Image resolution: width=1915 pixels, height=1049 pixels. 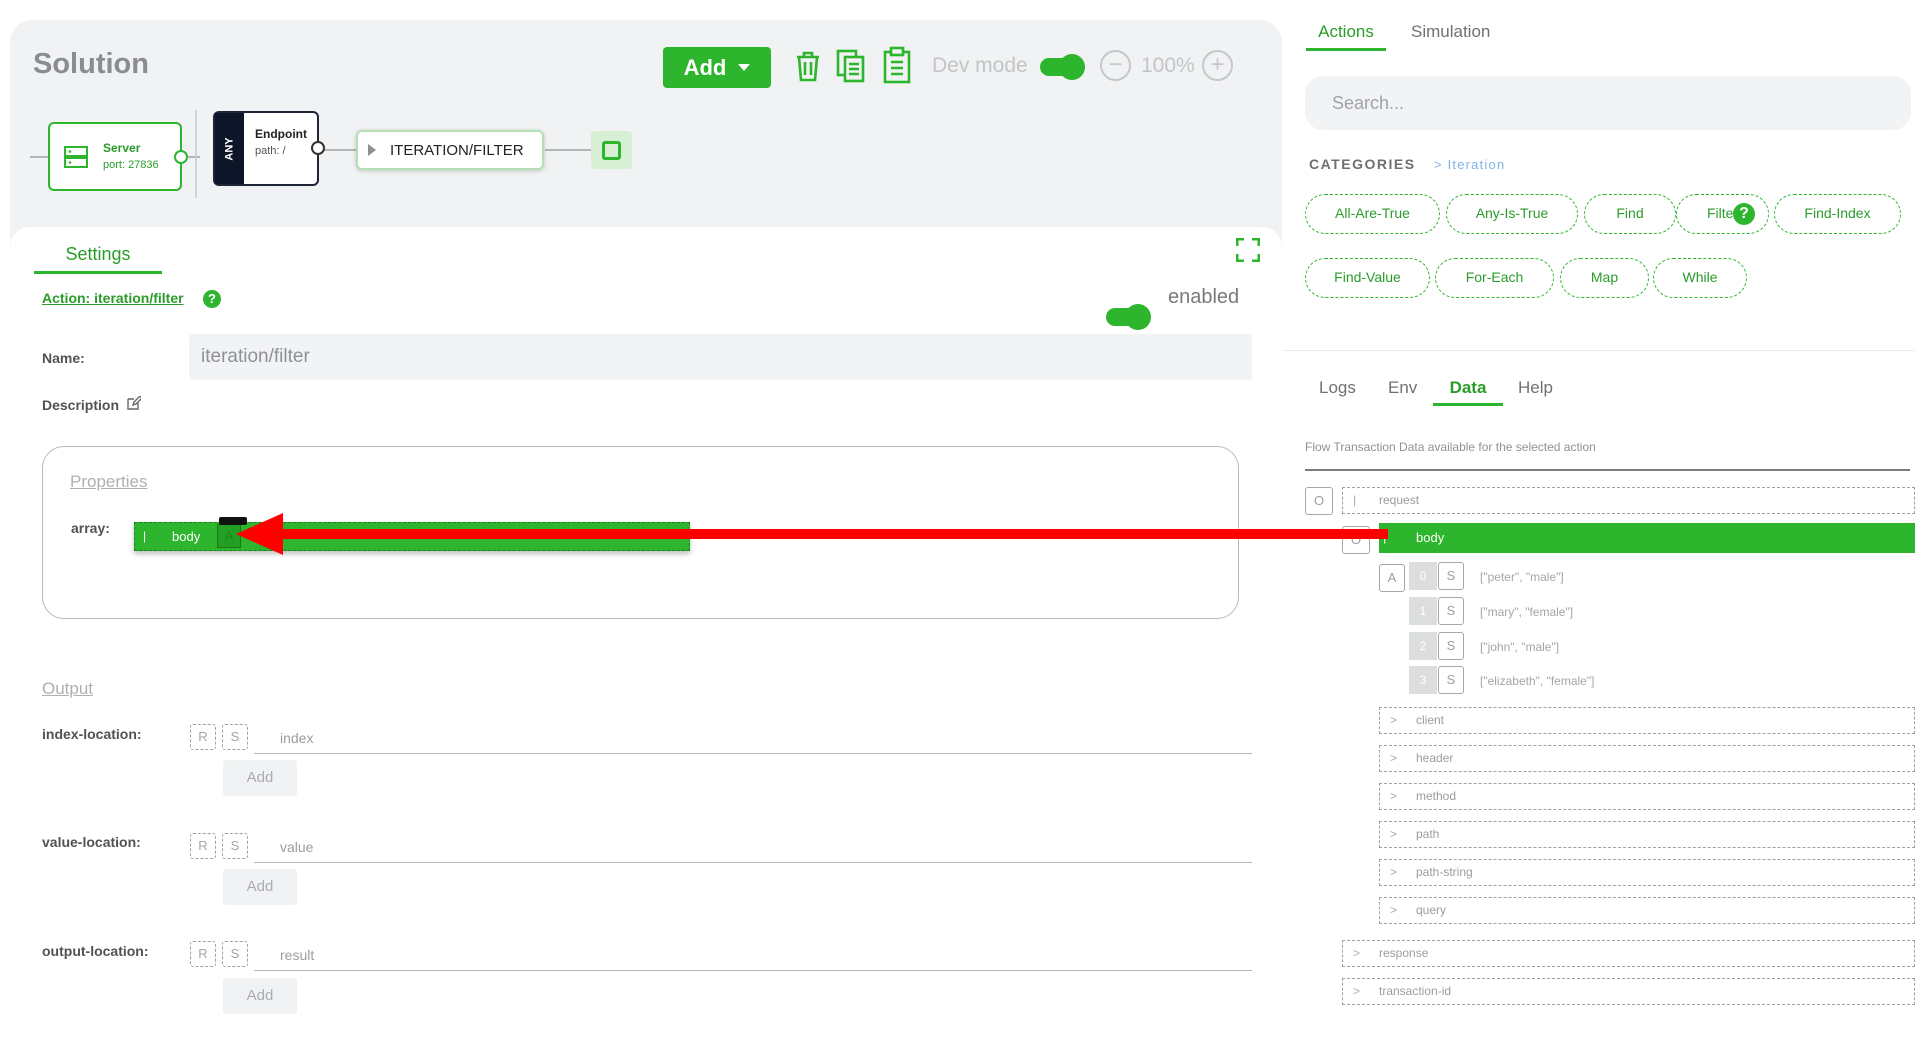 I want to click on item-type-1: S, so click(x=1451, y=611).